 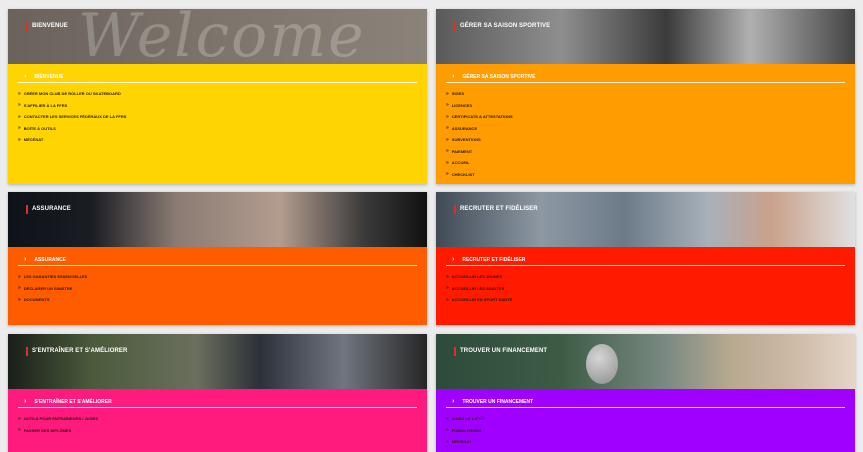 What do you see at coordinates (217, 402) in the screenshot?
I see `section-header: › S'ENTRAÎNER ET S'AMÉLIORER` at bounding box center [217, 402].